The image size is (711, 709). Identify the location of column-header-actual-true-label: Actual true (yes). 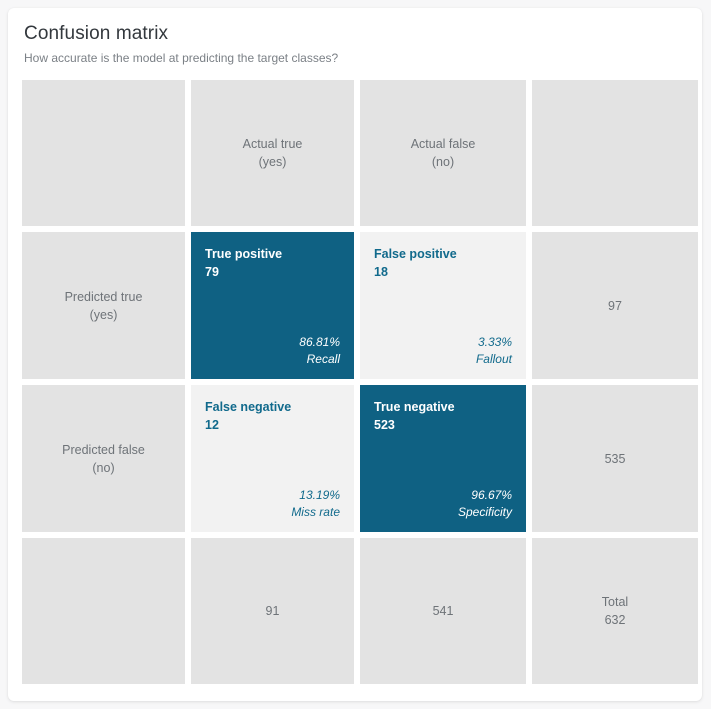
(272, 153).